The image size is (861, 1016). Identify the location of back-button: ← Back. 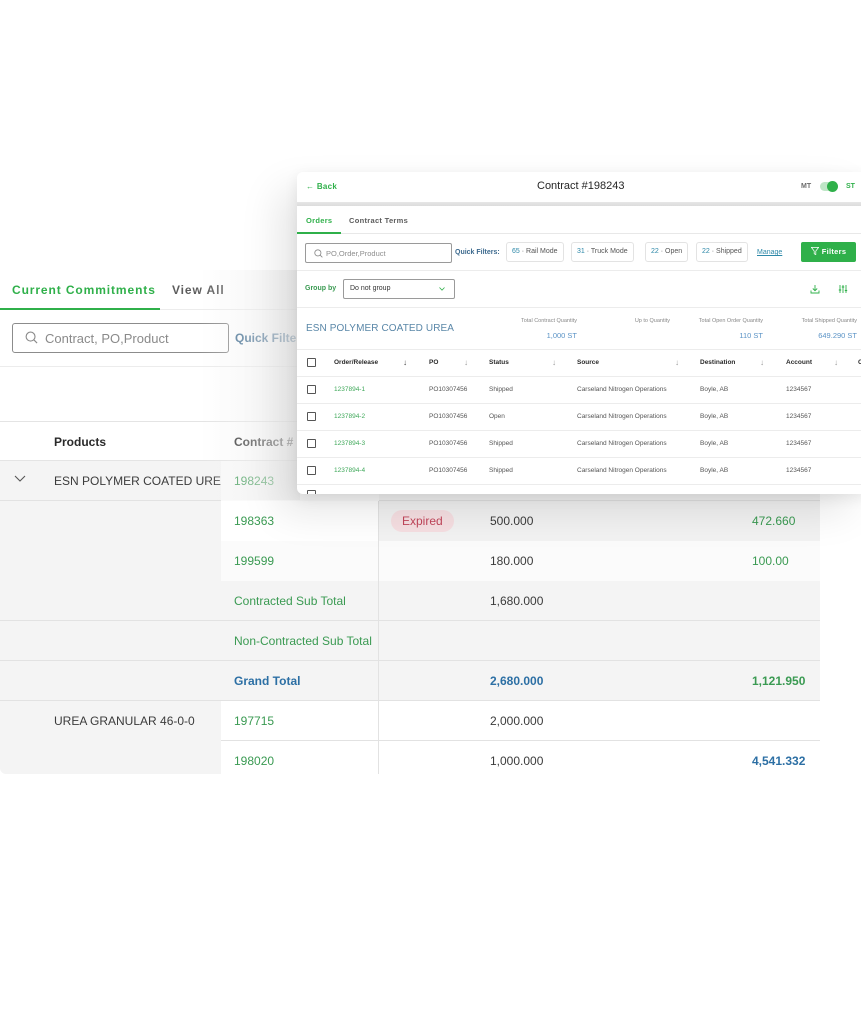
(321, 186).